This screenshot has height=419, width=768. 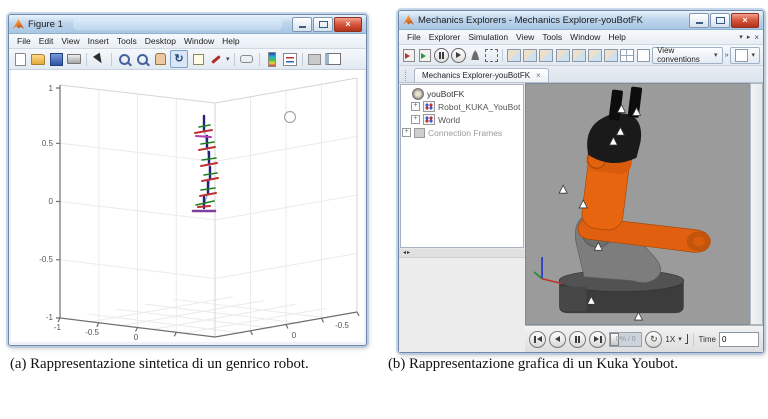 What do you see at coordinates (654, 339) in the screenshot?
I see `loop-button: ↻` at bounding box center [654, 339].